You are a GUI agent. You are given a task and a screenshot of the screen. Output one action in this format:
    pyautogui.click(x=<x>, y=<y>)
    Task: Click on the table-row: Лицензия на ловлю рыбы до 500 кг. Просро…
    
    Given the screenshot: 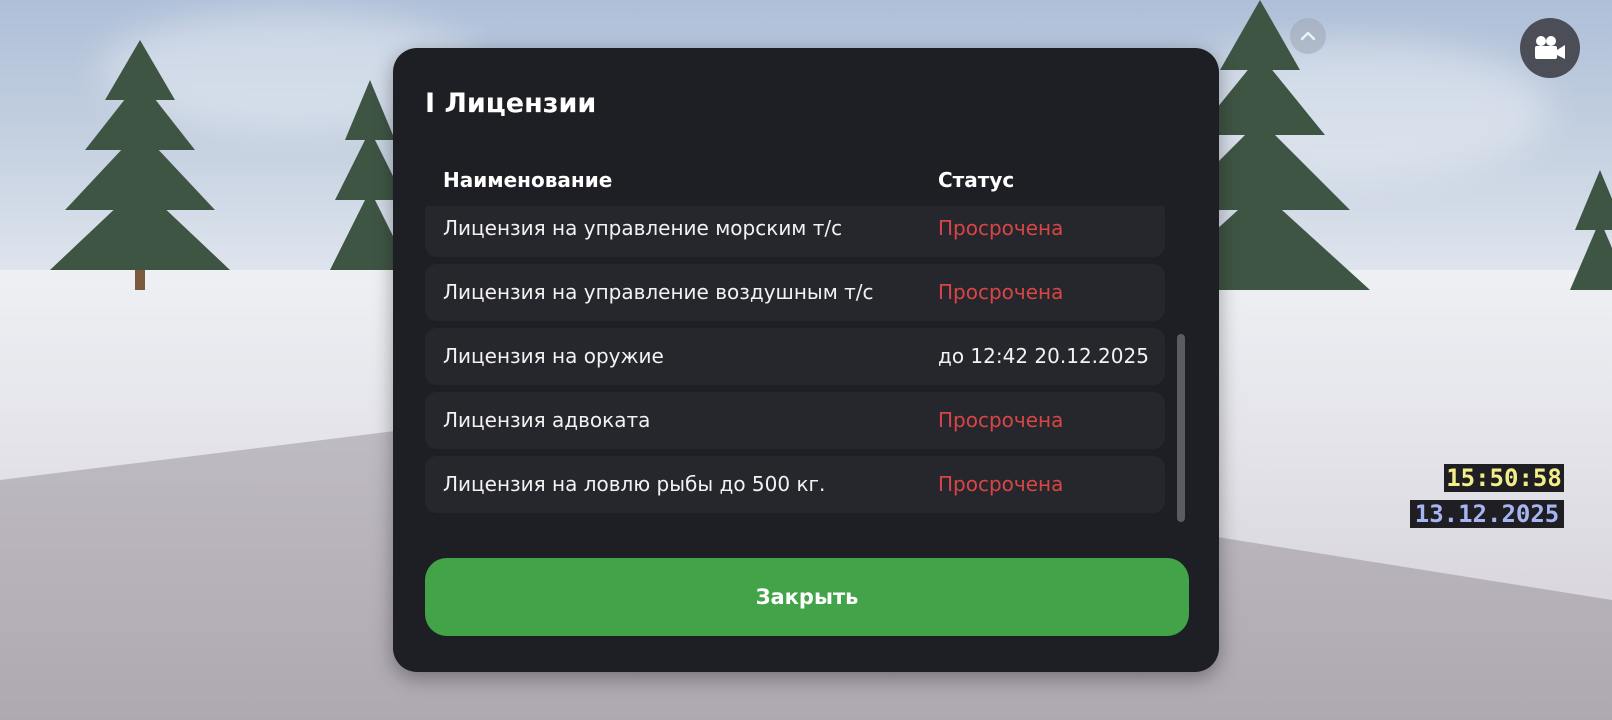 What is the action you would take?
    pyautogui.click(x=795, y=484)
    